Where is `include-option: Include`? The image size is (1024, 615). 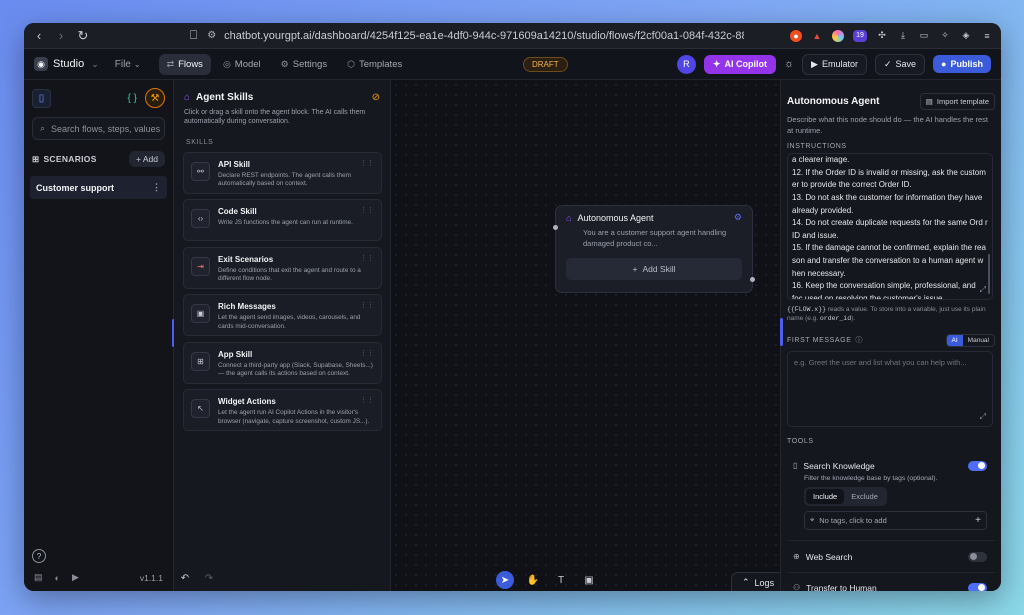 include-option: Include is located at coordinates (825, 496).